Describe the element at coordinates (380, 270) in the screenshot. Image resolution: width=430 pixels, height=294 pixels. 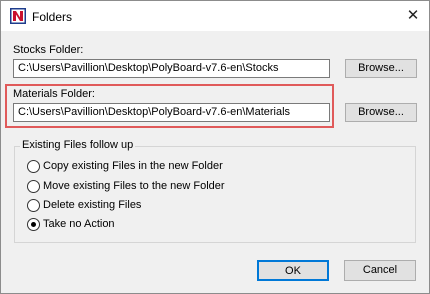
I see `cancel-button: Cancel` at that location.